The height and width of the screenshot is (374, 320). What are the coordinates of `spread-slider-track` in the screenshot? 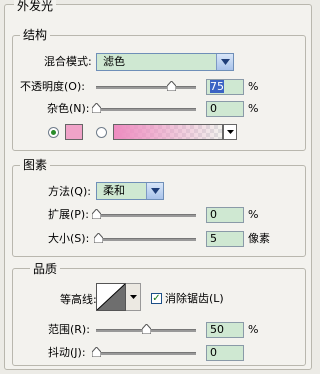 It's located at (146, 215).